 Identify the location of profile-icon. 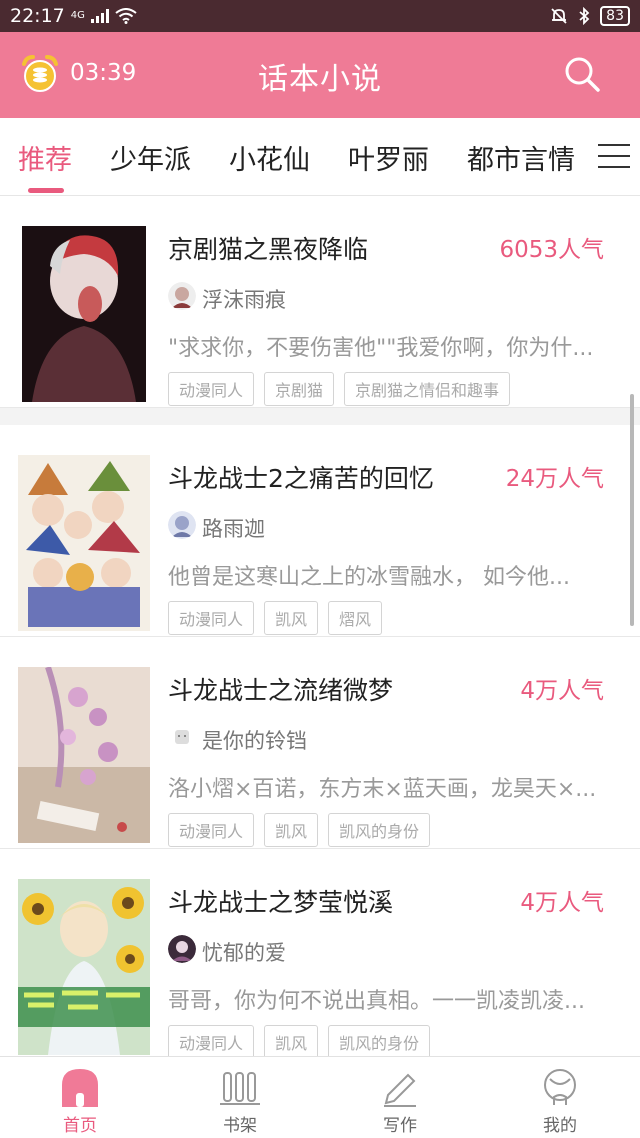
(560, 1087).